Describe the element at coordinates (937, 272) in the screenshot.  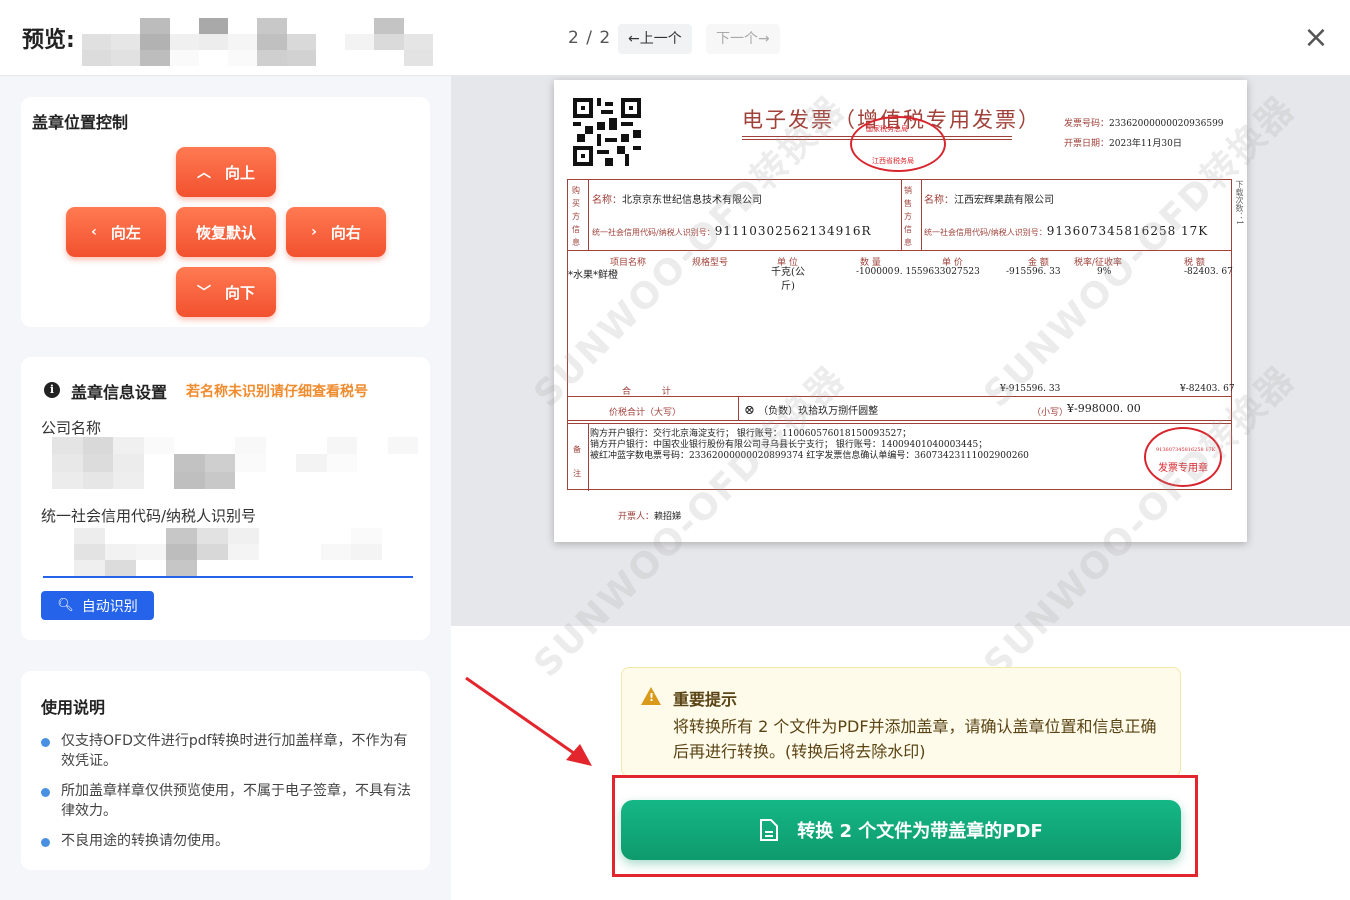
I see `row-price: 9. 1559633027523` at that location.